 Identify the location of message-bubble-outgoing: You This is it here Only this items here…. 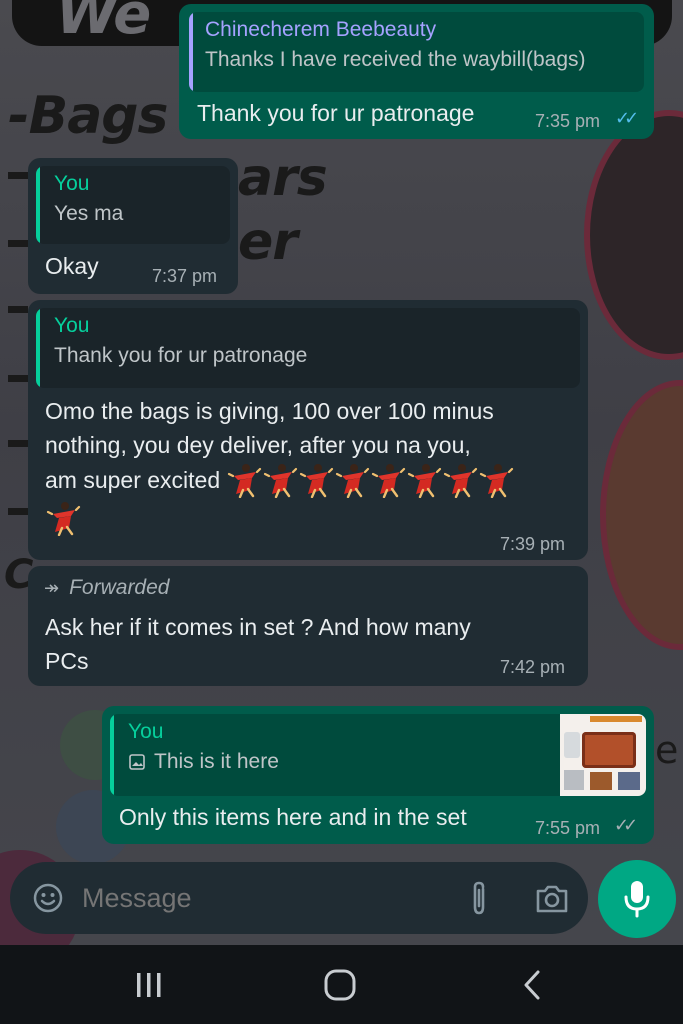
(378, 775).